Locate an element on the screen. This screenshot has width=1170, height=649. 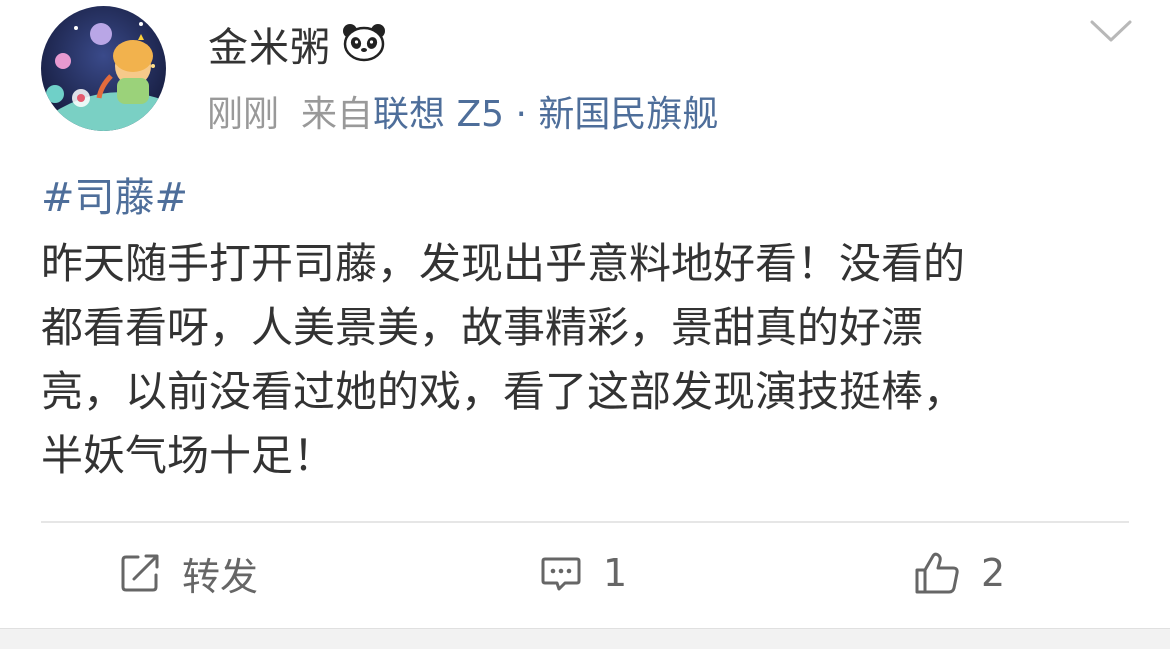
section-separator is located at coordinates (585, 638).